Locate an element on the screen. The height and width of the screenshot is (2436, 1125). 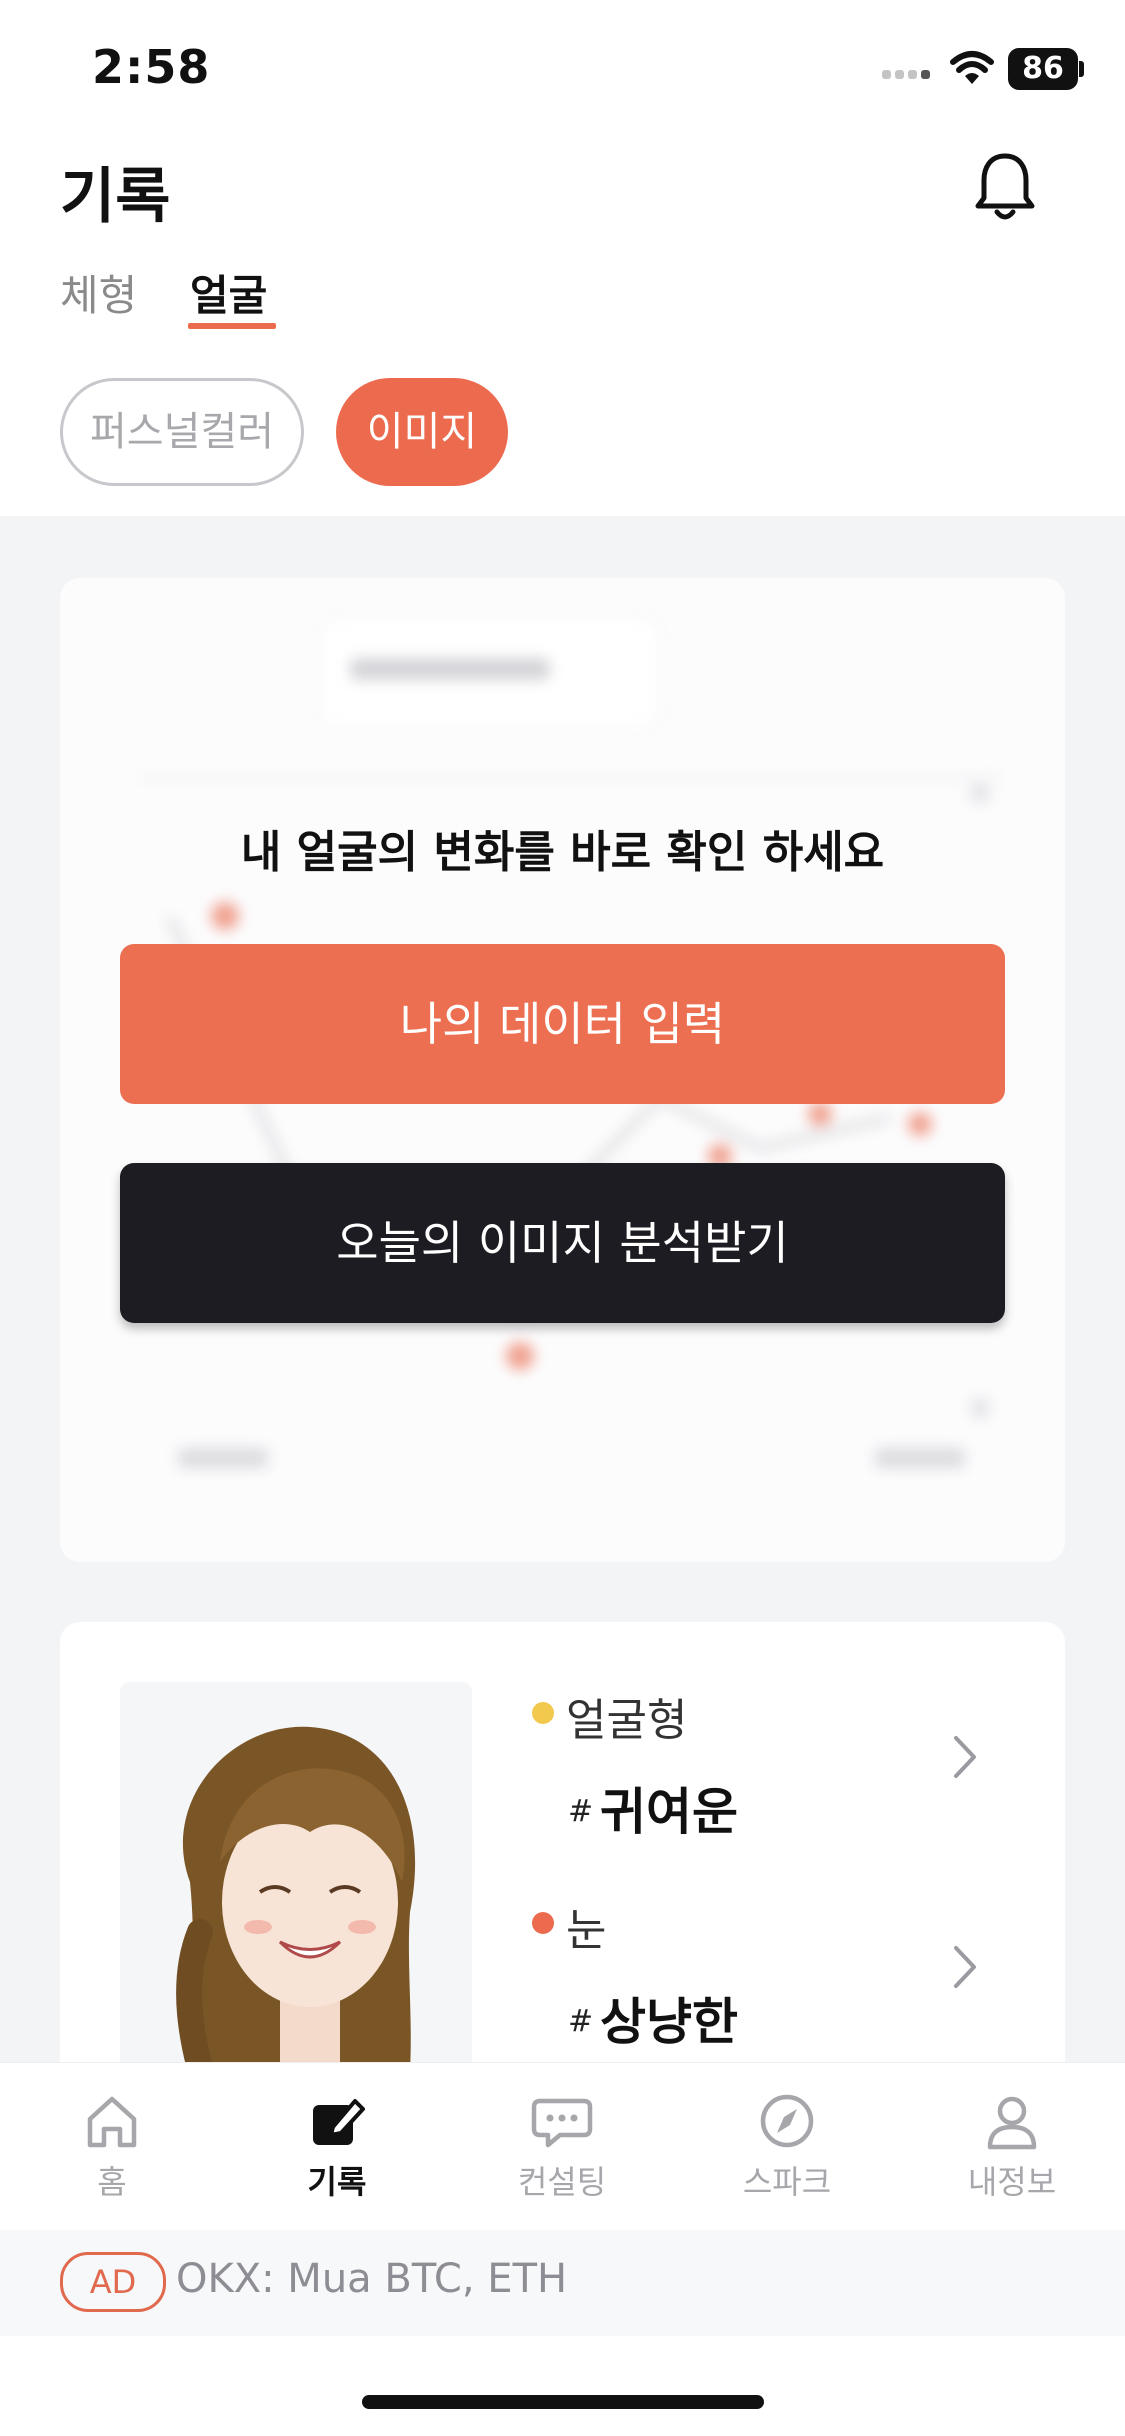
ad-text: OKX: Mua BTC, ETH is located at coordinates (371, 2279).